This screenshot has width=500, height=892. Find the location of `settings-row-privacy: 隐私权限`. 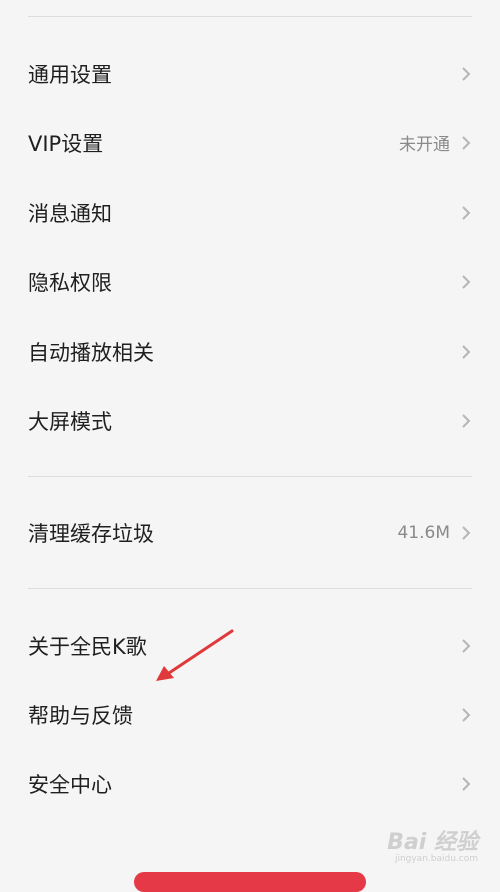

settings-row-privacy: 隐私权限 is located at coordinates (250, 281).